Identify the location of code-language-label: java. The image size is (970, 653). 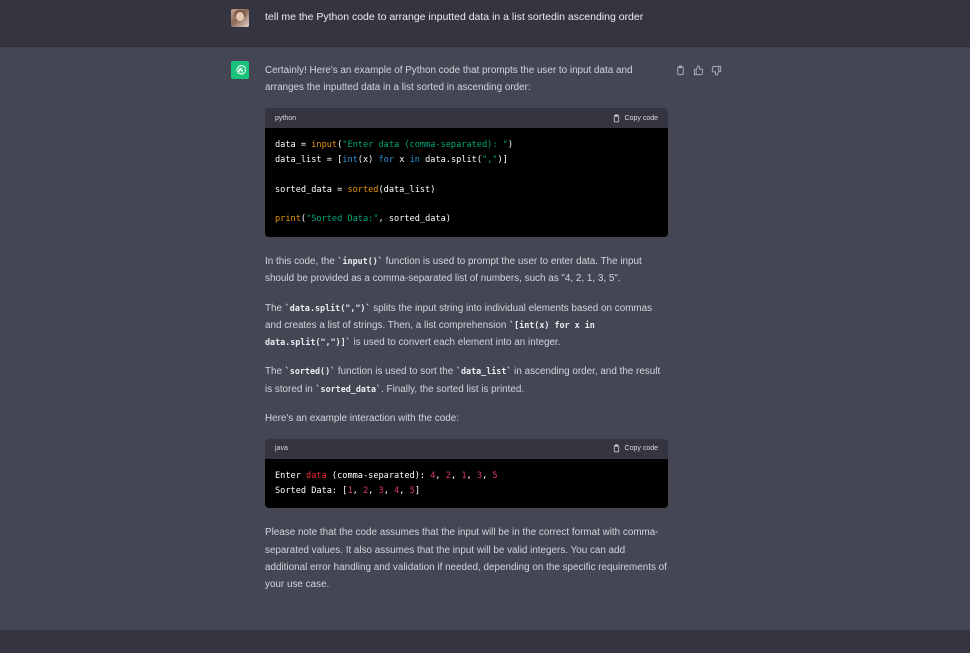
(281, 449).